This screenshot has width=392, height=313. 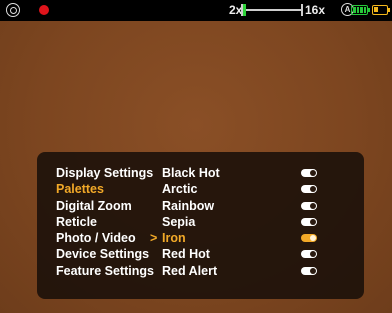 What do you see at coordinates (302, 10) in the screenshot?
I see `zoom-track-end` at bounding box center [302, 10].